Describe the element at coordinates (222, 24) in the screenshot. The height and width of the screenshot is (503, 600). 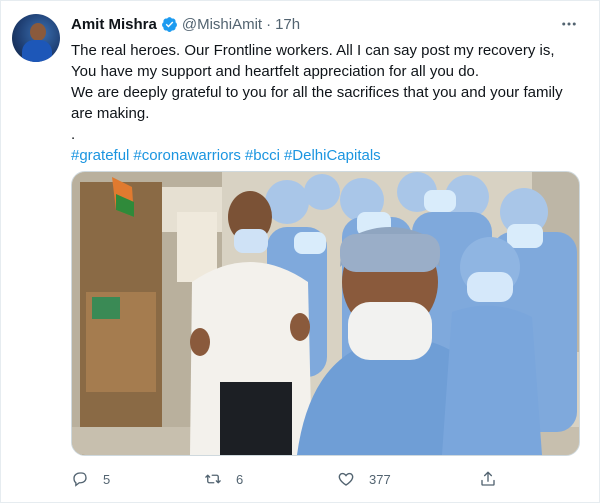
I see `author-handle: @MishiAmit` at that location.